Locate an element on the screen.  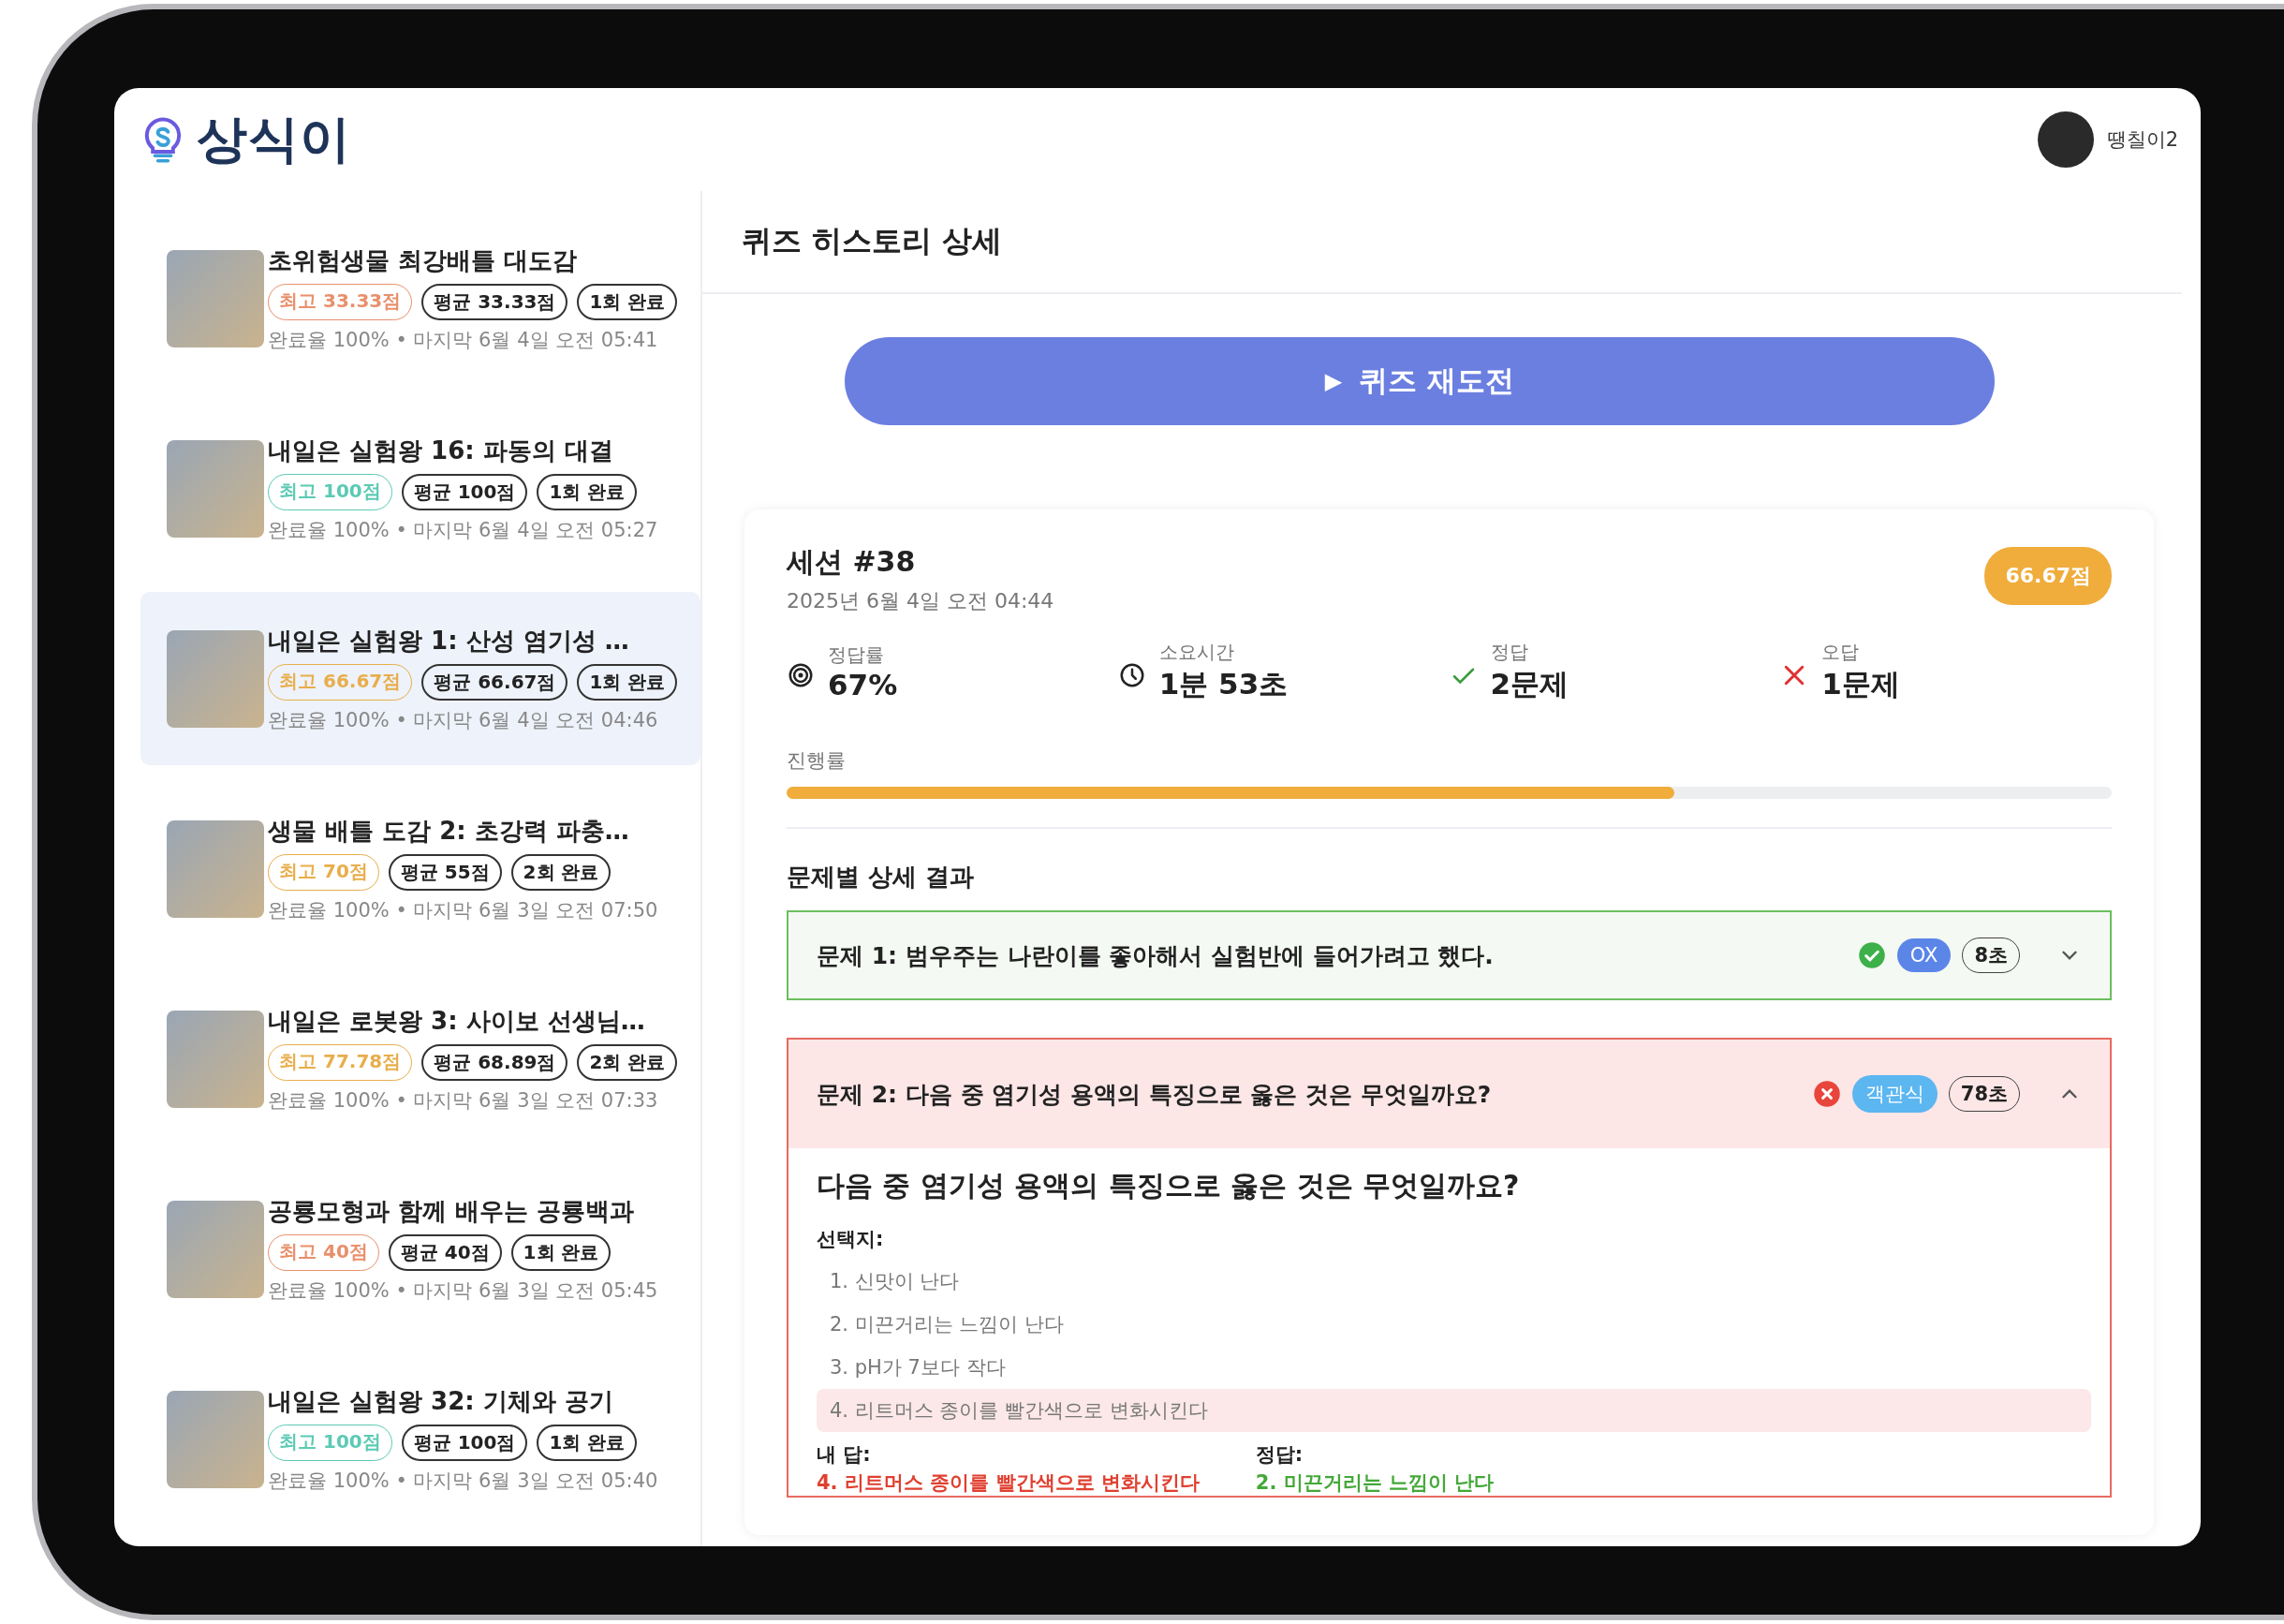
correct-answer-label: 정답: is located at coordinates (1279, 1455).